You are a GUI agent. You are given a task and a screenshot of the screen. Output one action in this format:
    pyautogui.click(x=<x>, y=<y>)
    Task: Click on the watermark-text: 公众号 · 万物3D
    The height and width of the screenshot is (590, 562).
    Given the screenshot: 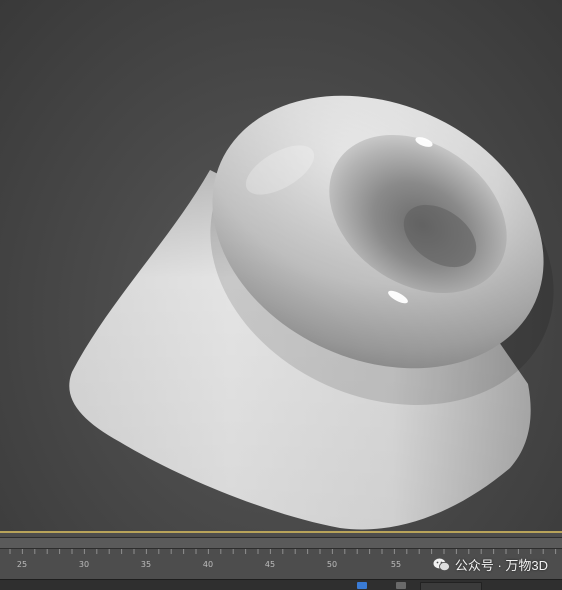 What is the action you would take?
    pyautogui.click(x=501, y=565)
    